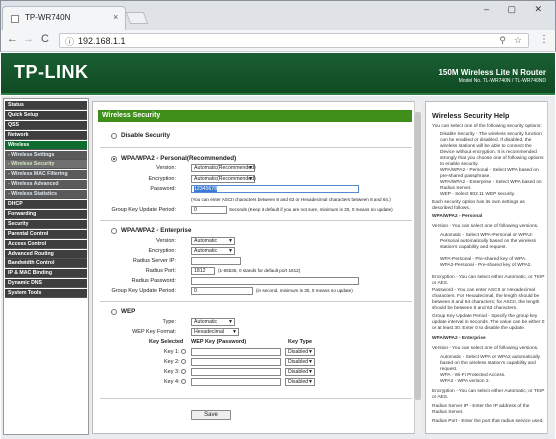 The height and width of the screenshot is (439, 556). Describe the element at coordinates (114, 159) in the screenshot. I see `wpa-personal-radio` at that location.